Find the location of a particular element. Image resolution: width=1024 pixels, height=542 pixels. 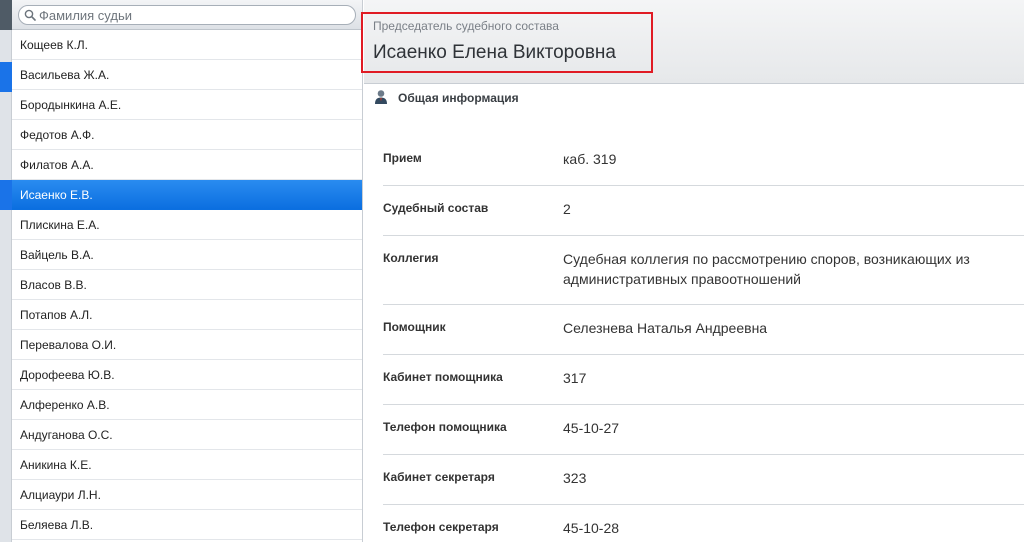

info-row: Кабинет секретаря 323 is located at coordinates (703, 480).